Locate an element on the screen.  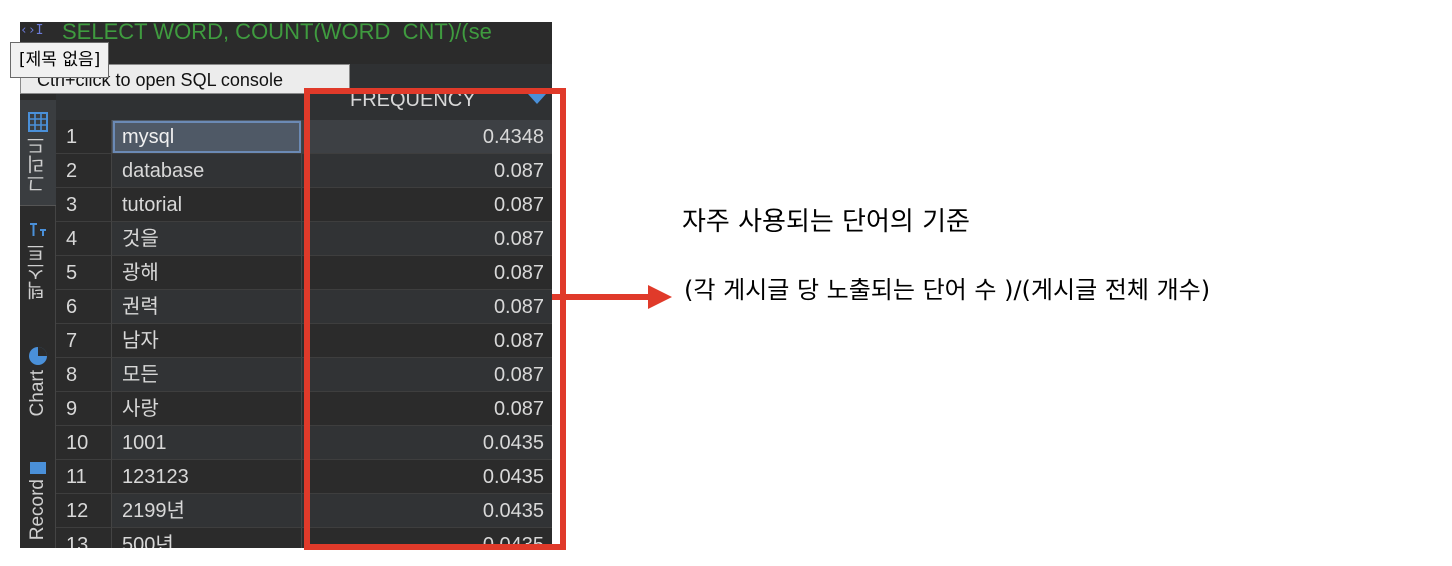
query-text: SELECT WORD, COUNT(WORD_CNT)/(se is located at coordinates (277, 32).